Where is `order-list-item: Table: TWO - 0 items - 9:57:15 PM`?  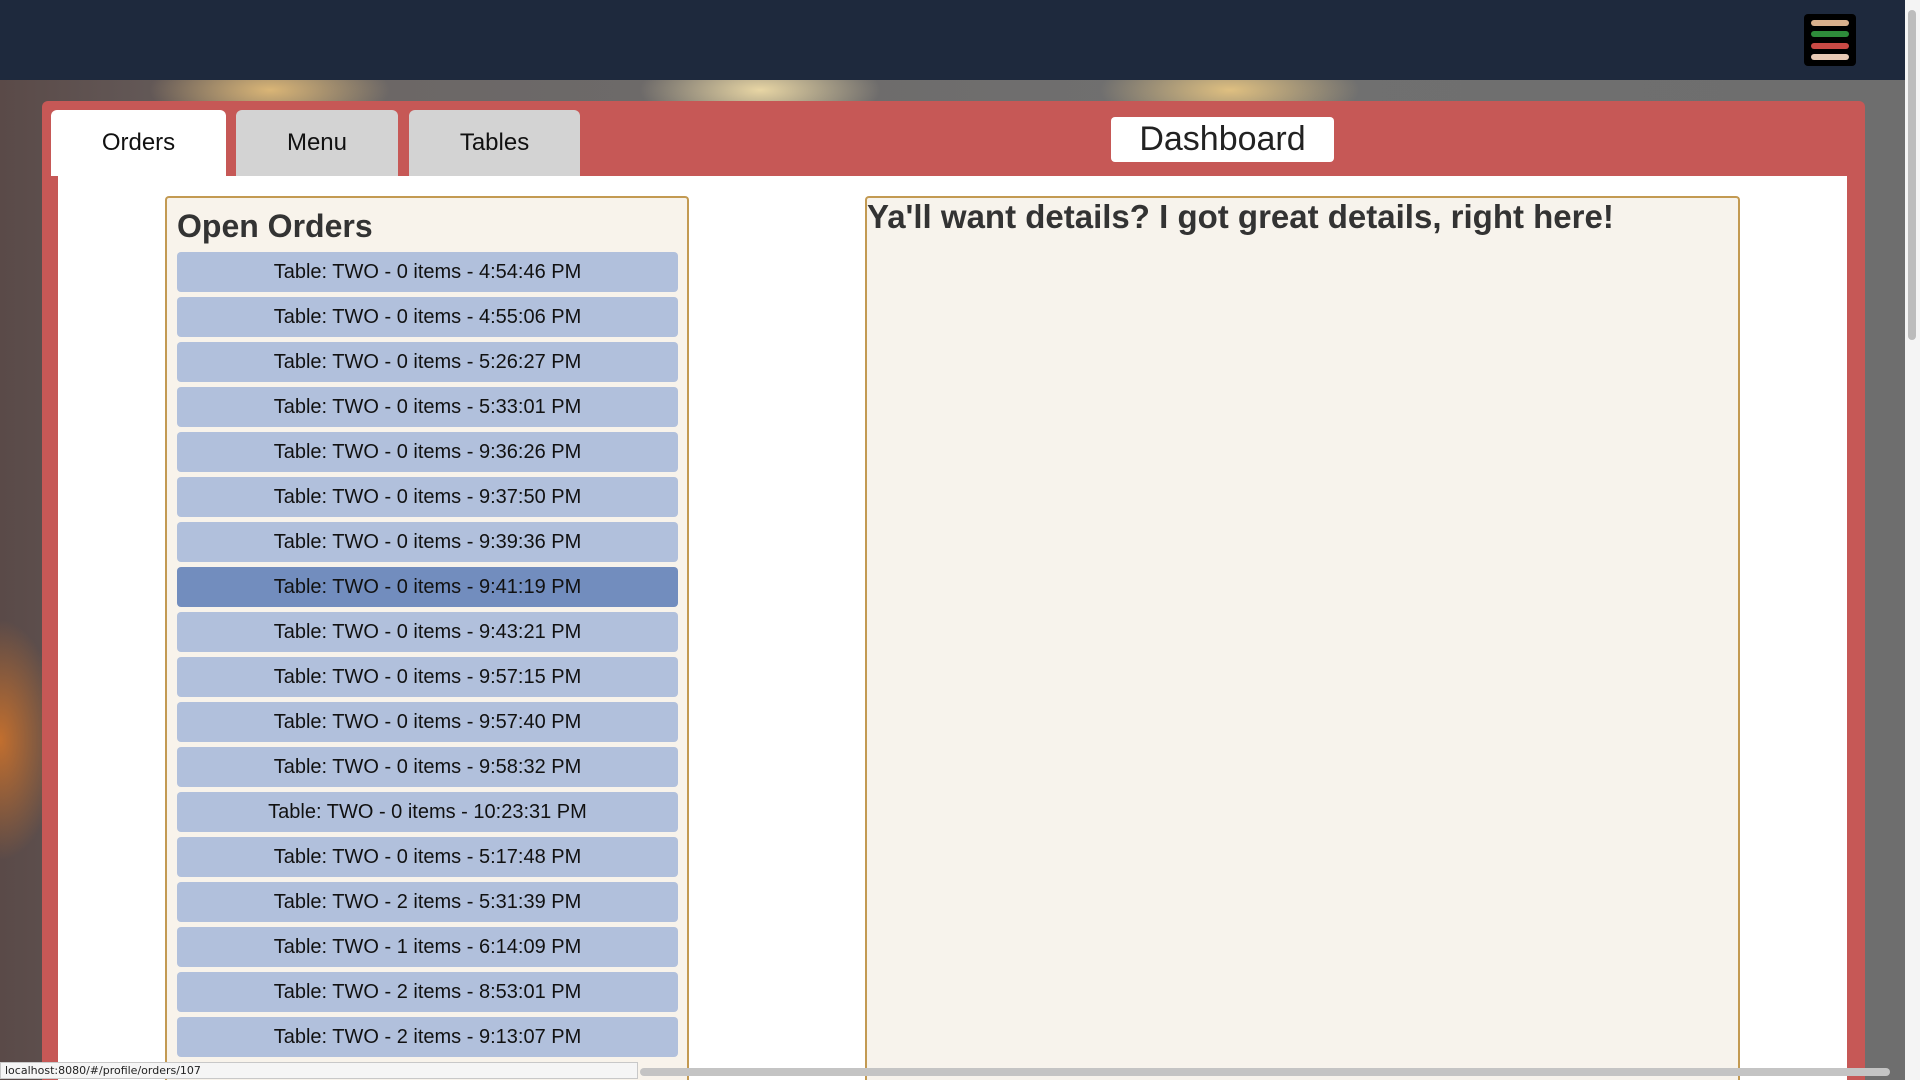
order-list-item: Table: TWO - 0 items - 9:57:15 PM is located at coordinates (427, 677).